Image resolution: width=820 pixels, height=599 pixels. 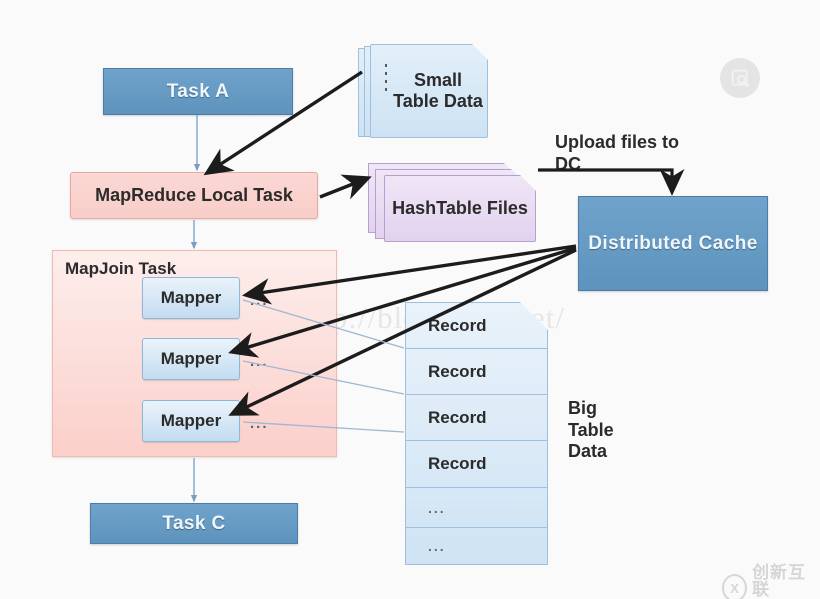 I want to click on mapjoin-task-label: MapJoin Task, so click(x=121, y=268).